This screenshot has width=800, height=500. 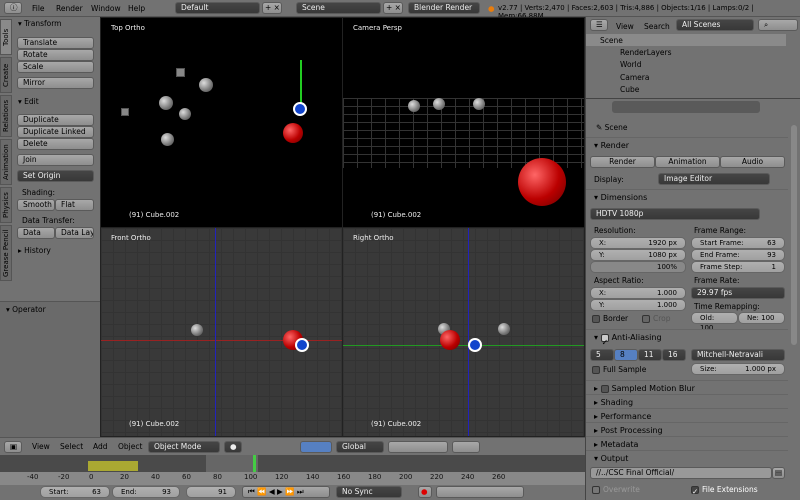 What do you see at coordinates (610, 318) in the screenshot?
I see `border-checkbox: Border` at bounding box center [610, 318].